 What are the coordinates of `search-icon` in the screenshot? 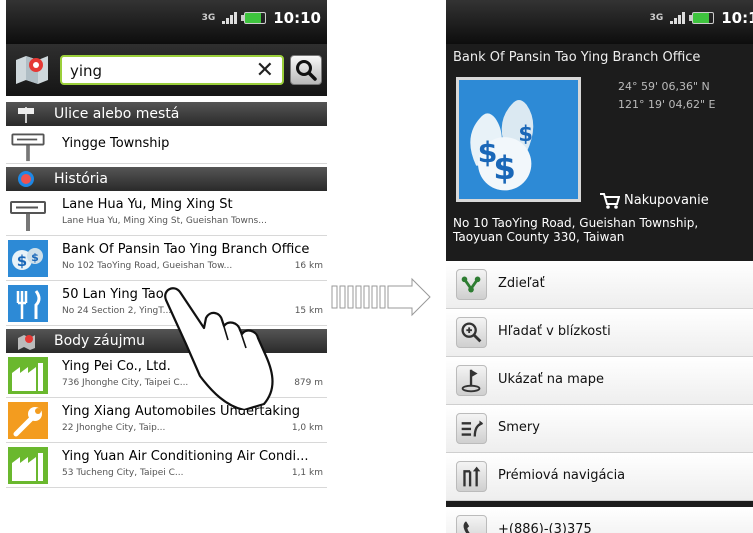 It's located at (306, 70).